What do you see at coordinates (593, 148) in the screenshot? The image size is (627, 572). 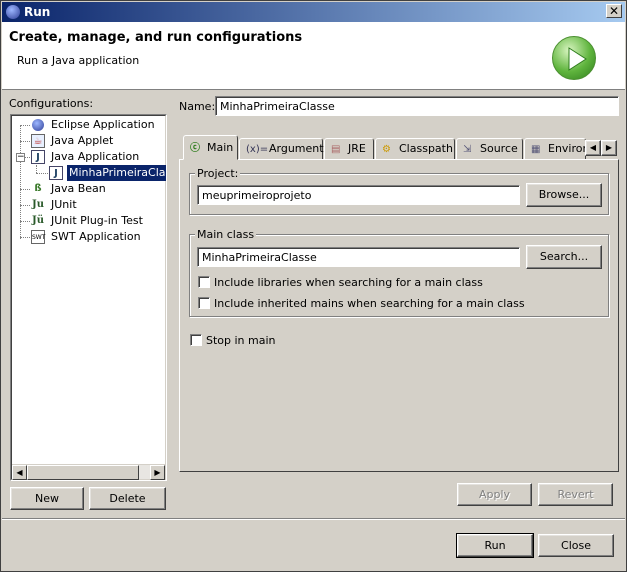 I see `tabs-scroll-left-icon: ◀` at bounding box center [593, 148].